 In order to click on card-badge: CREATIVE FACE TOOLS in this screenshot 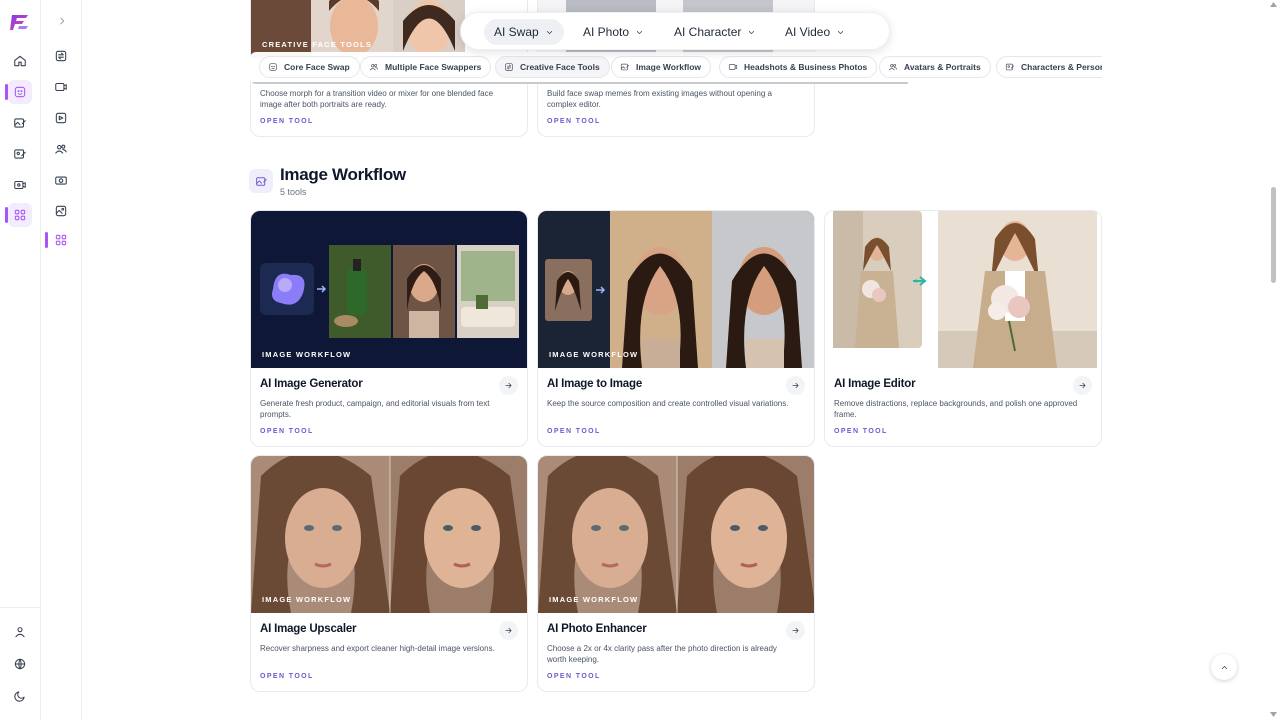, I will do `click(317, 44)`.